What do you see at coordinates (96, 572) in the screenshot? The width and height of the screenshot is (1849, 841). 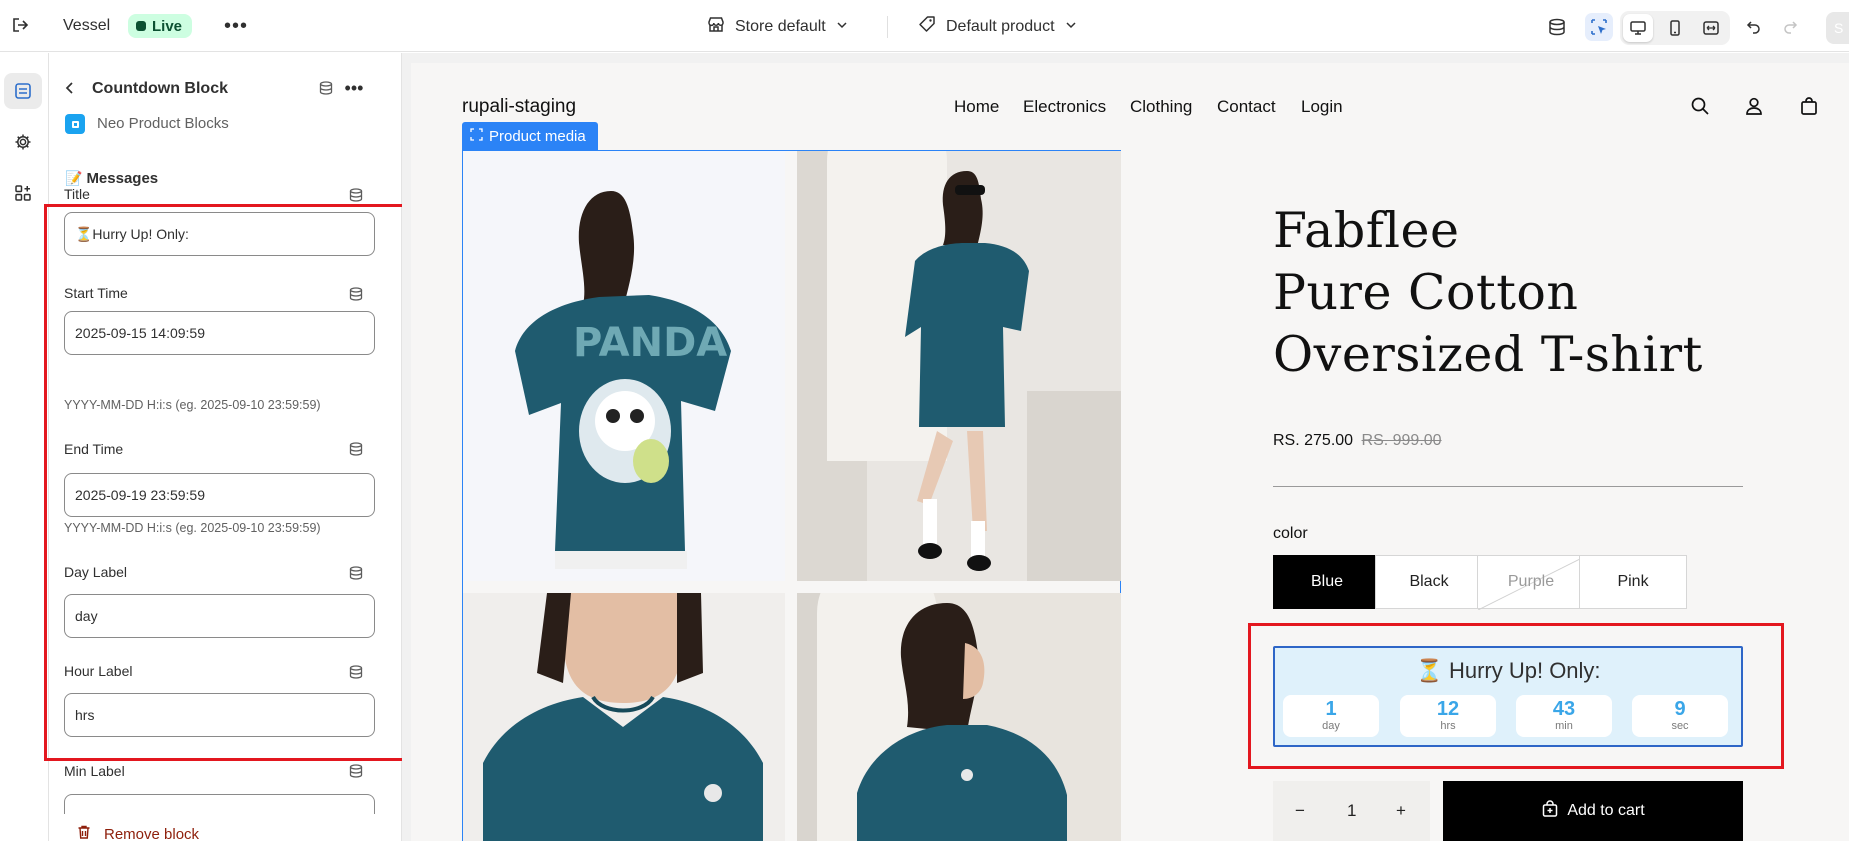 I see `field-label-day-label: Day Label` at bounding box center [96, 572].